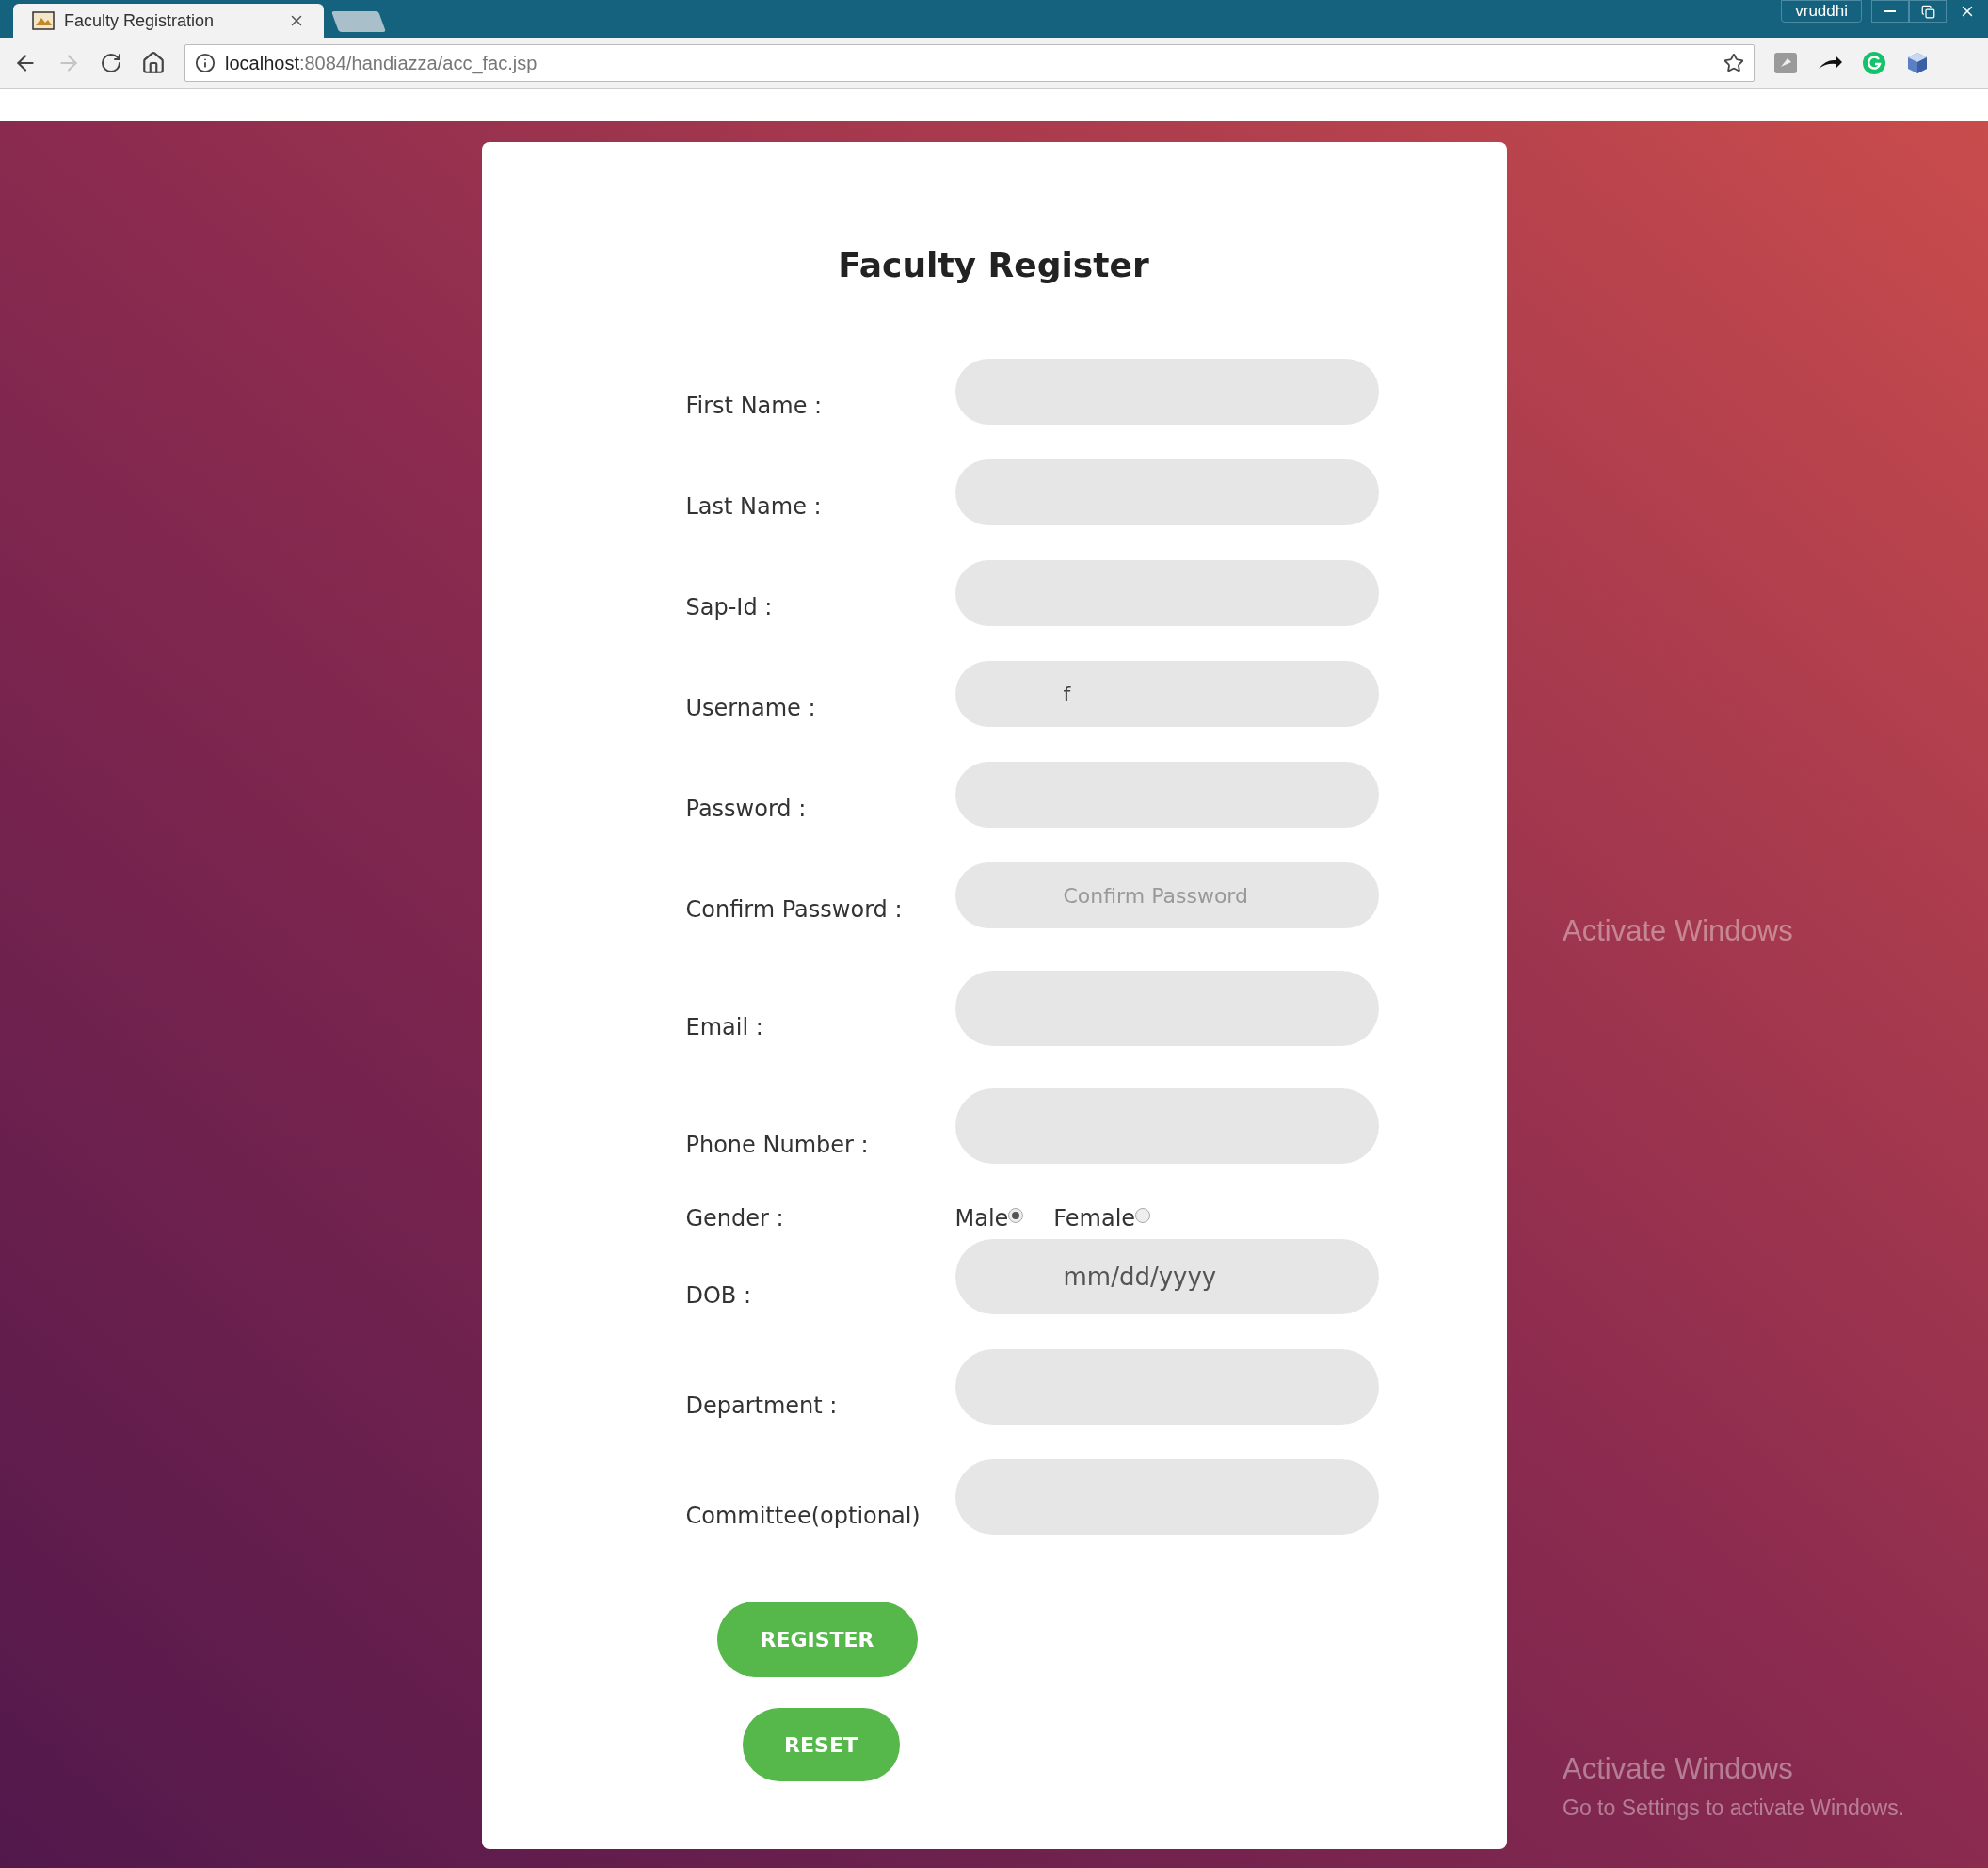 The image size is (1988, 1868). I want to click on input-field: Confirm Password, so click(1166, 895).